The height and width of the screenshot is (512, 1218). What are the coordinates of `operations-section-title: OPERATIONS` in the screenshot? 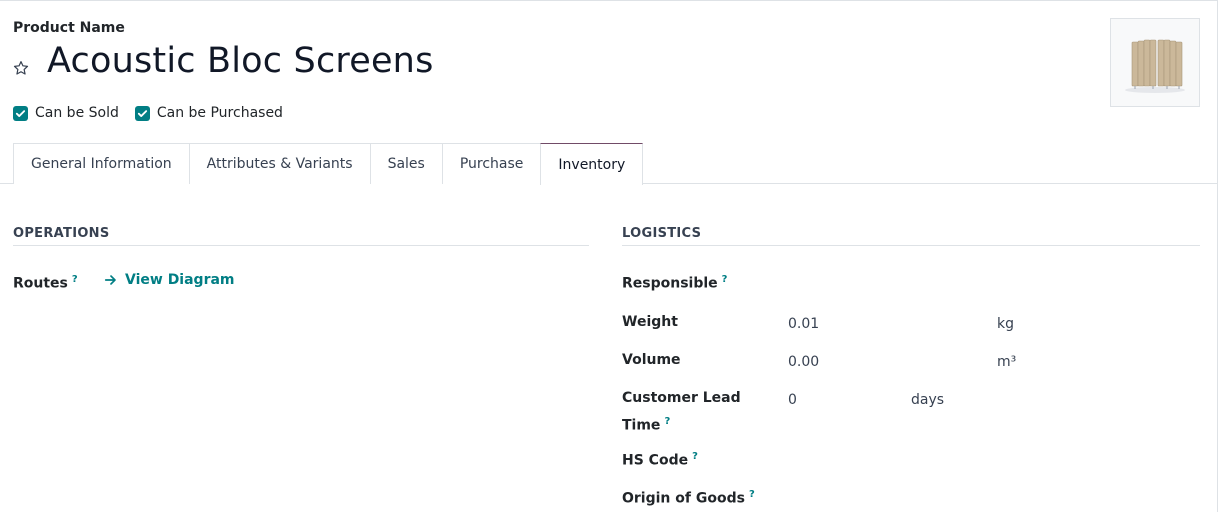 It's located at (61, 233).